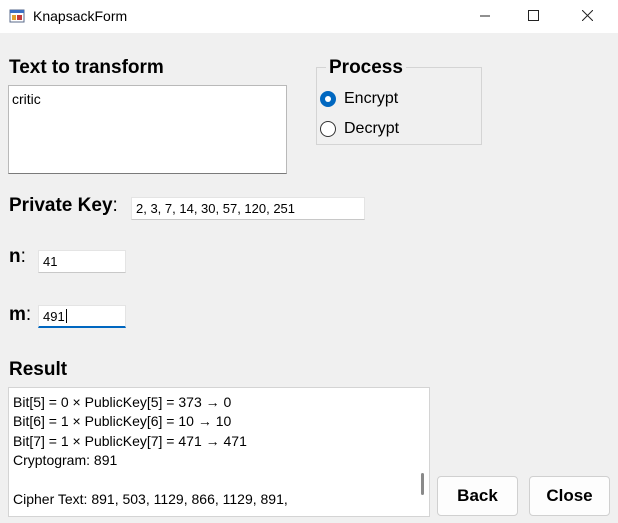 The width and height of the screenshot is (618, 523). I want to click on m-label: m:, so click(20, 315).